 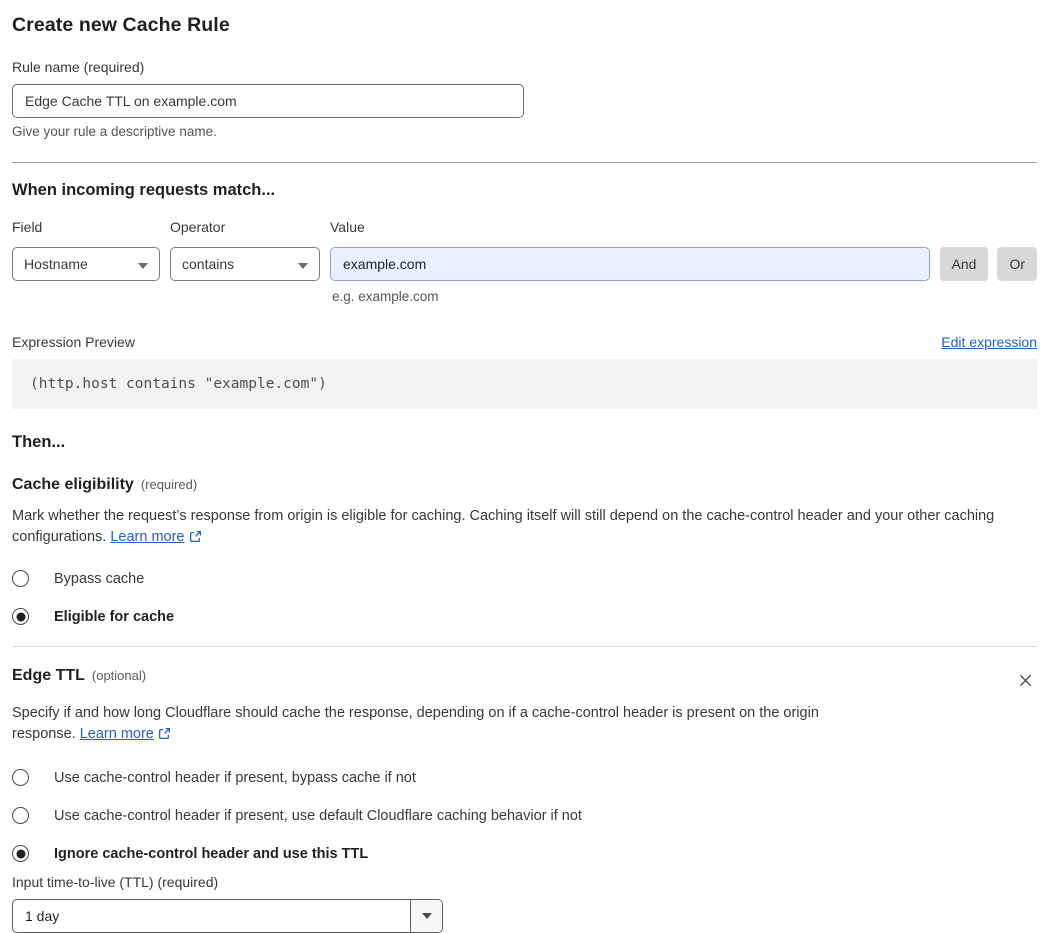 I want to click on and-button: And, so click(x=964, y=264).